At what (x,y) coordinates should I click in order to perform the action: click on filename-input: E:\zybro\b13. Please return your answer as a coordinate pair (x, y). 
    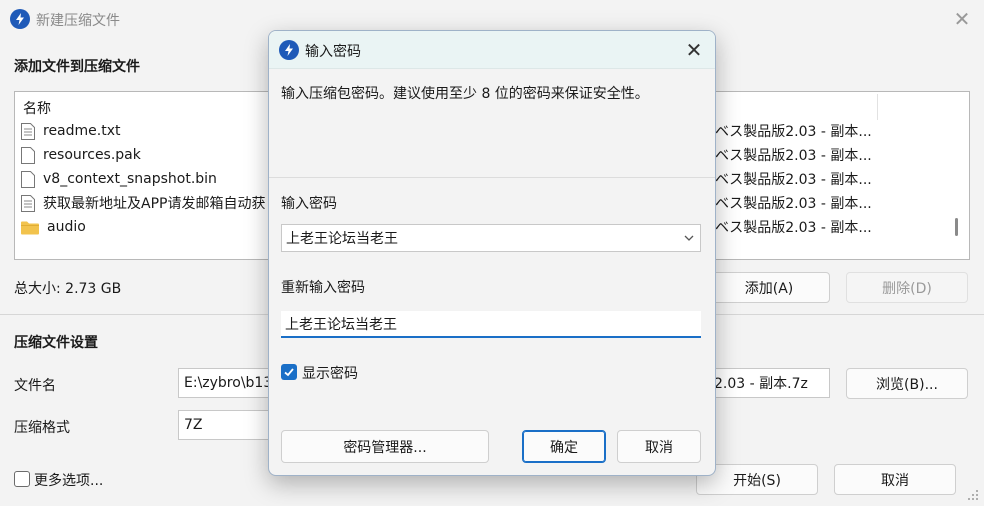
    Looking at the image, I should click on (228, 383).